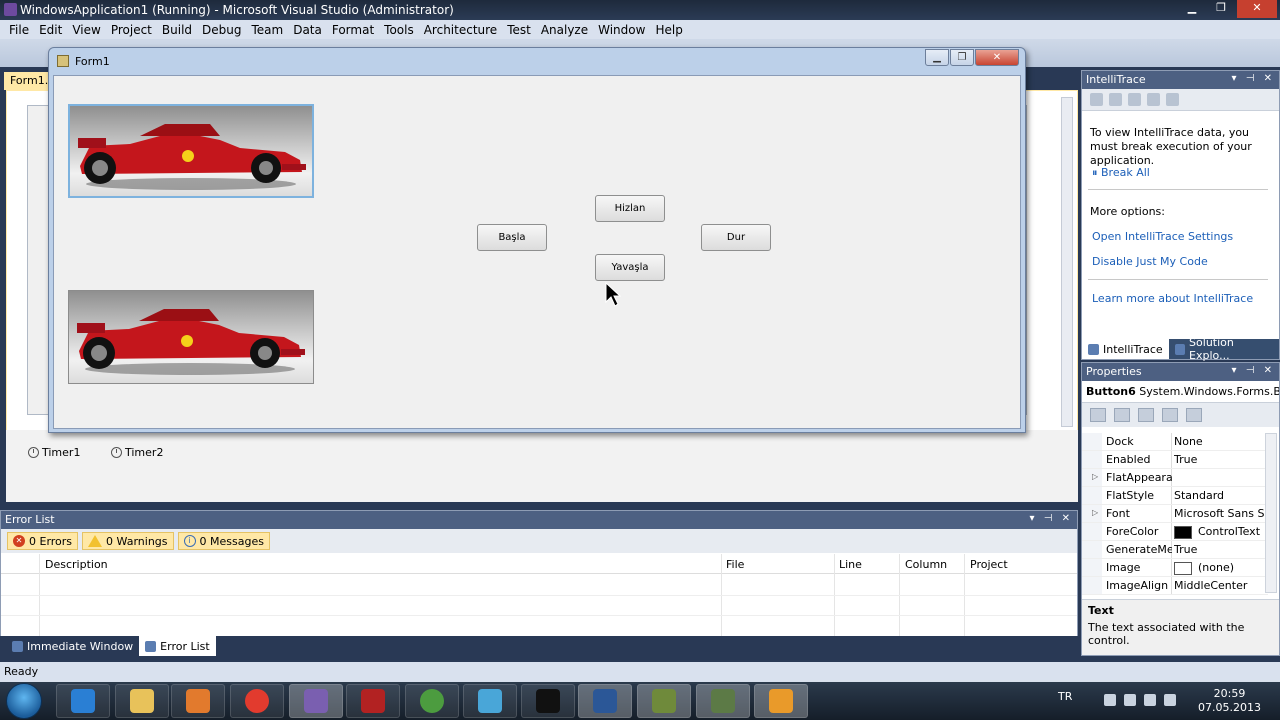  I want to click on menu-data: Data, so click(307, 30).